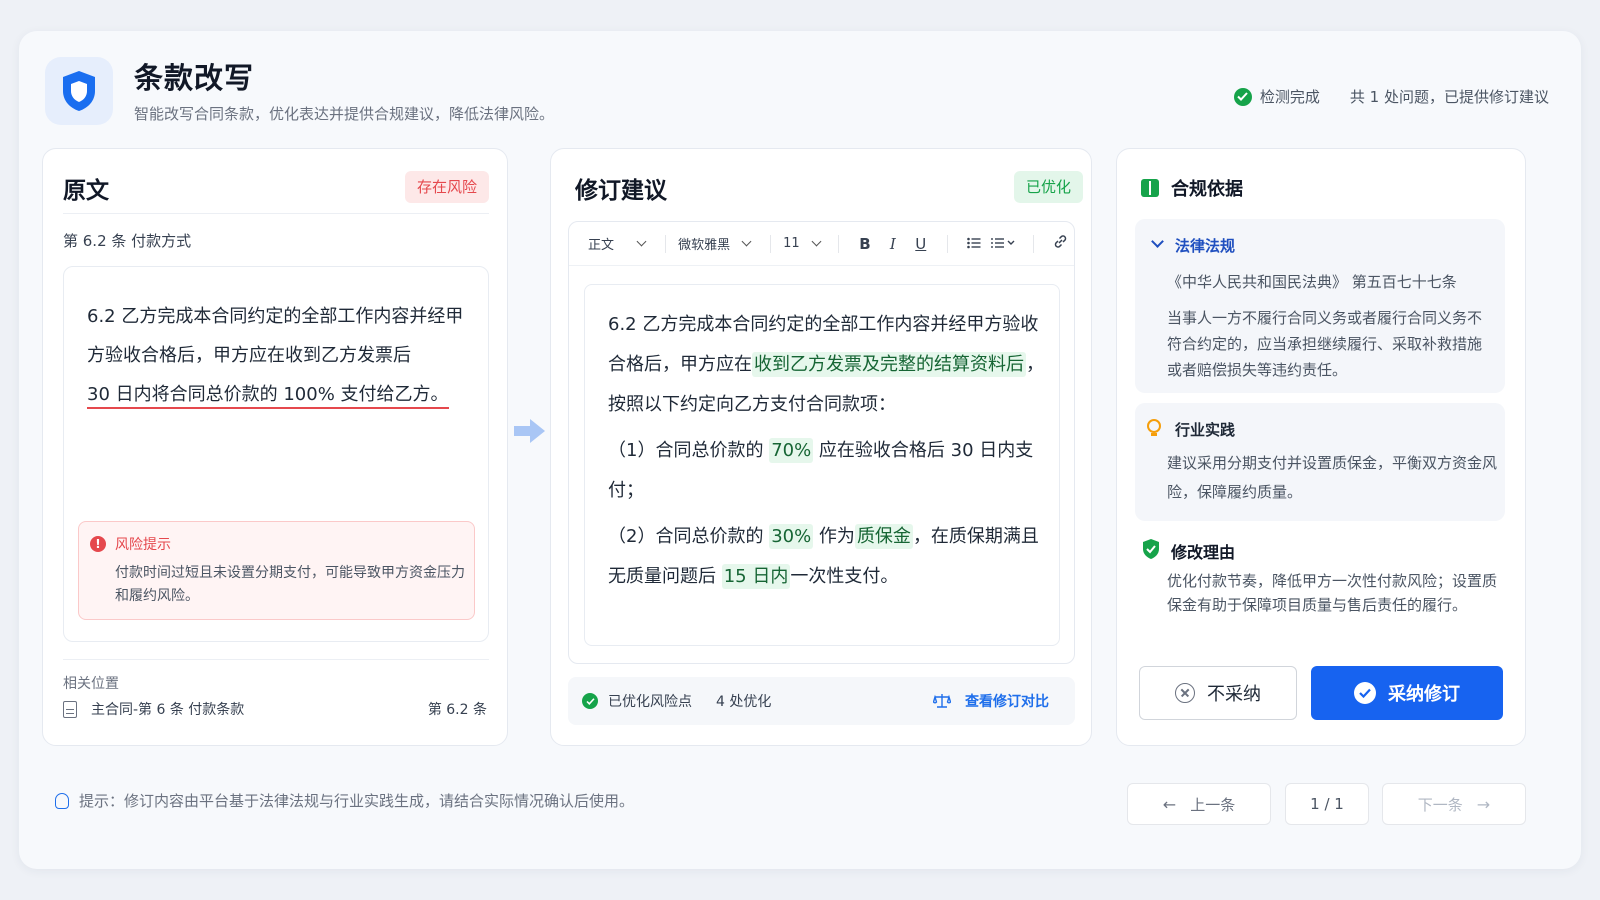 This screenshot has height=900, width=1600. Describe the element at coordinates (1454, 804) in the screenshot. I see `next-button: 下一条 →` at that location.